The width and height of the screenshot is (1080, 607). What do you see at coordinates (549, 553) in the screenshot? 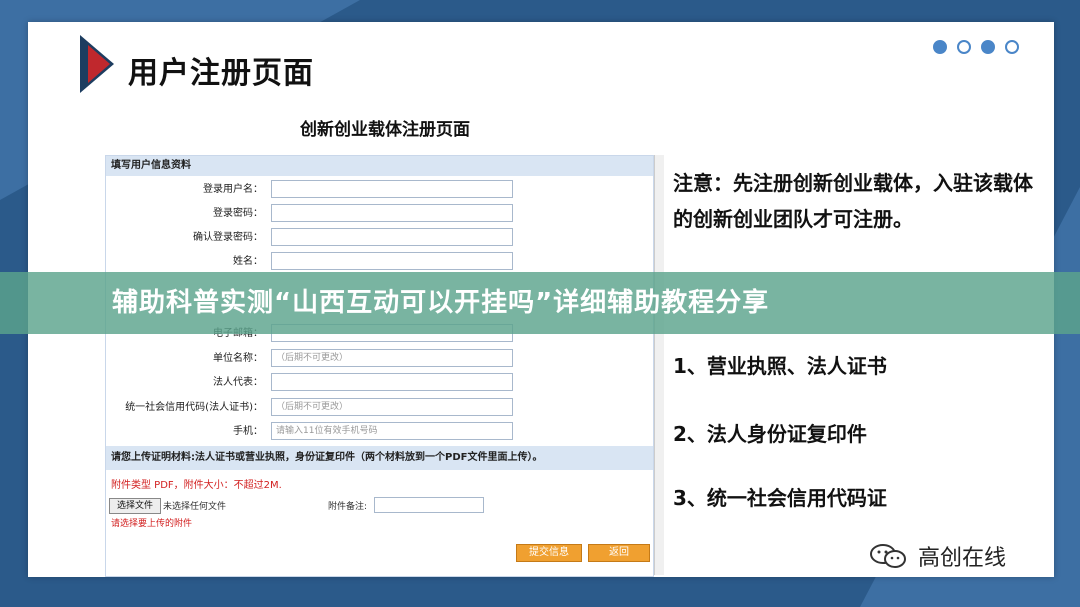
I see `submit-button: 提交信息` at bounding box center [549, 553].